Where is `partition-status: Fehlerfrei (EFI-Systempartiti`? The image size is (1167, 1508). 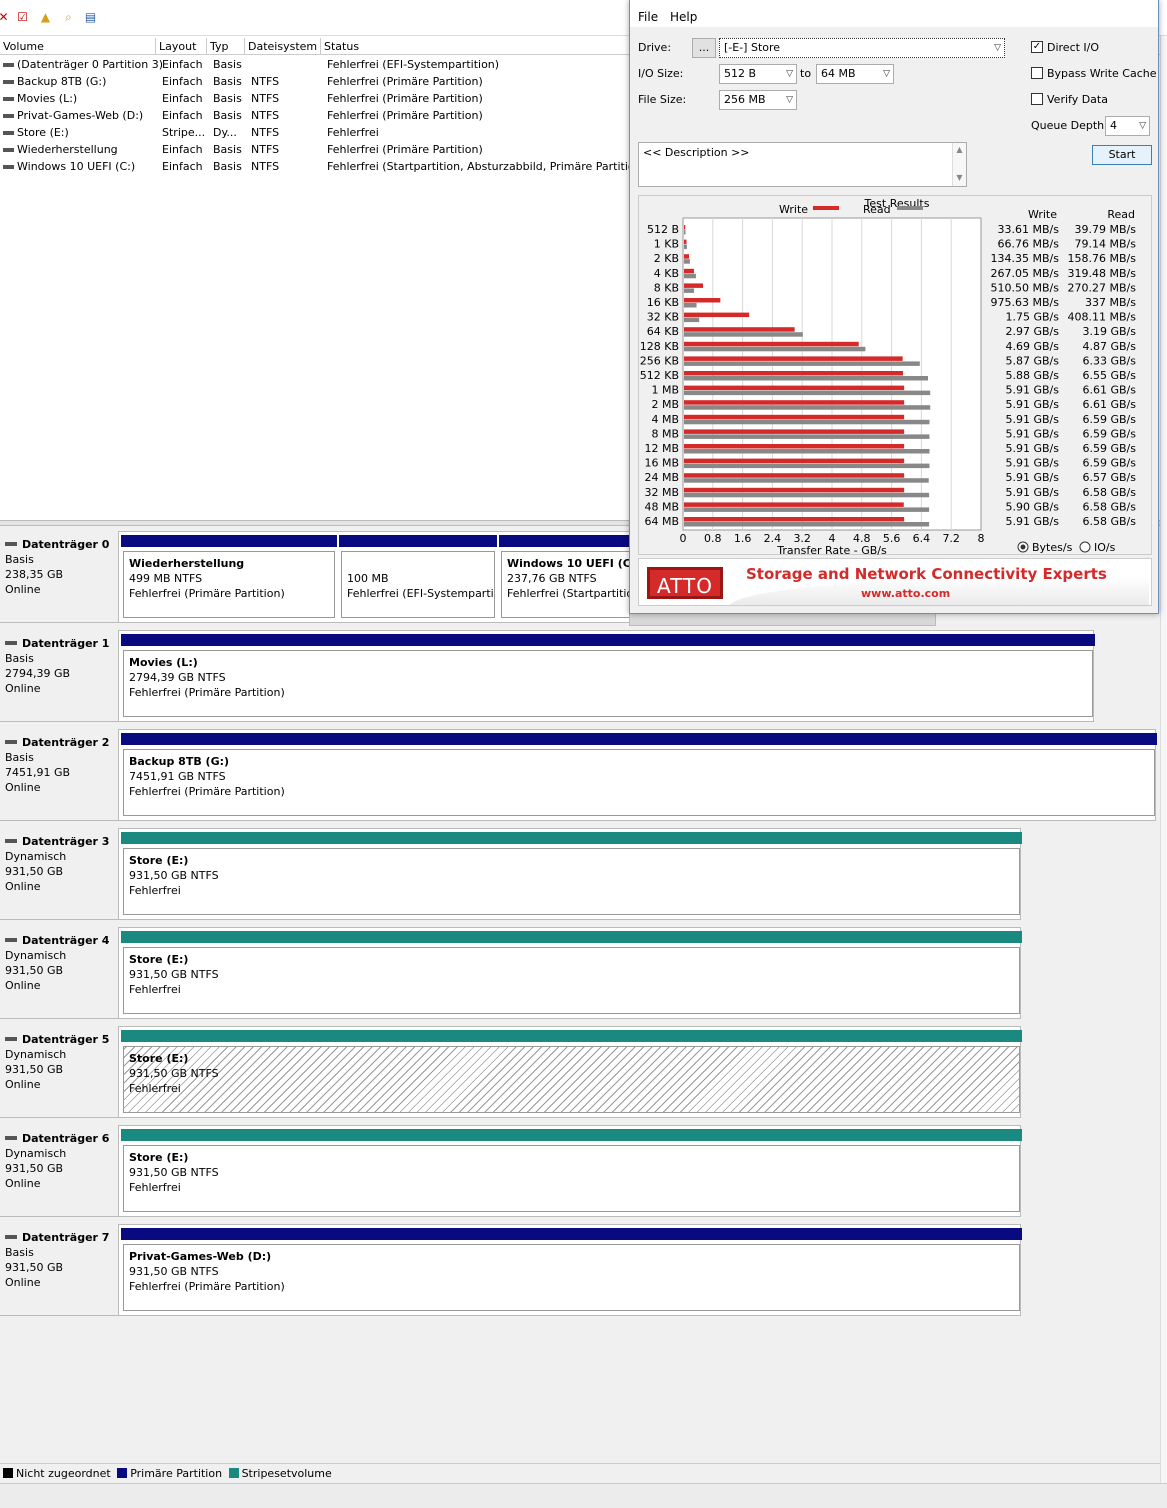
partition-status: Fehlerfrei (EFI-Systempartiti is located at coordinates (421, 593).